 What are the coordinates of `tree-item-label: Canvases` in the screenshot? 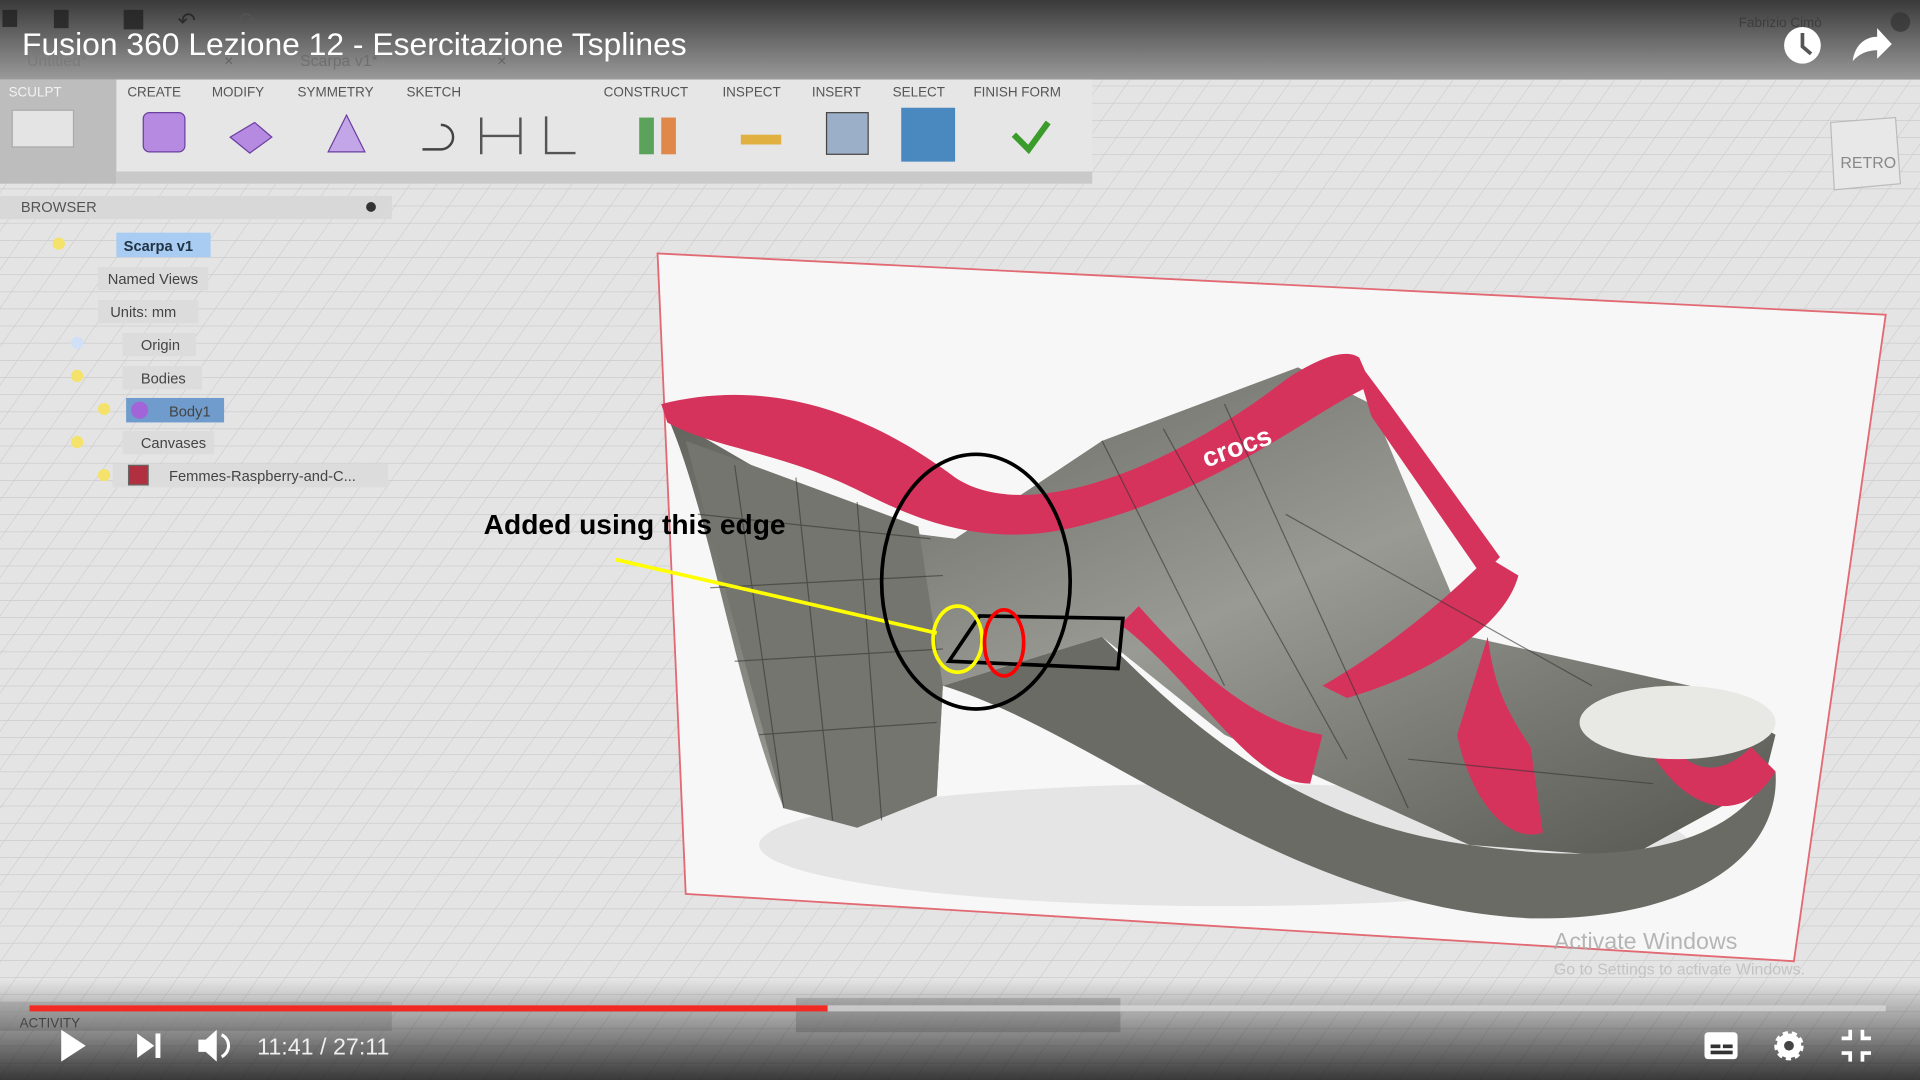 It's located at (173, 444).